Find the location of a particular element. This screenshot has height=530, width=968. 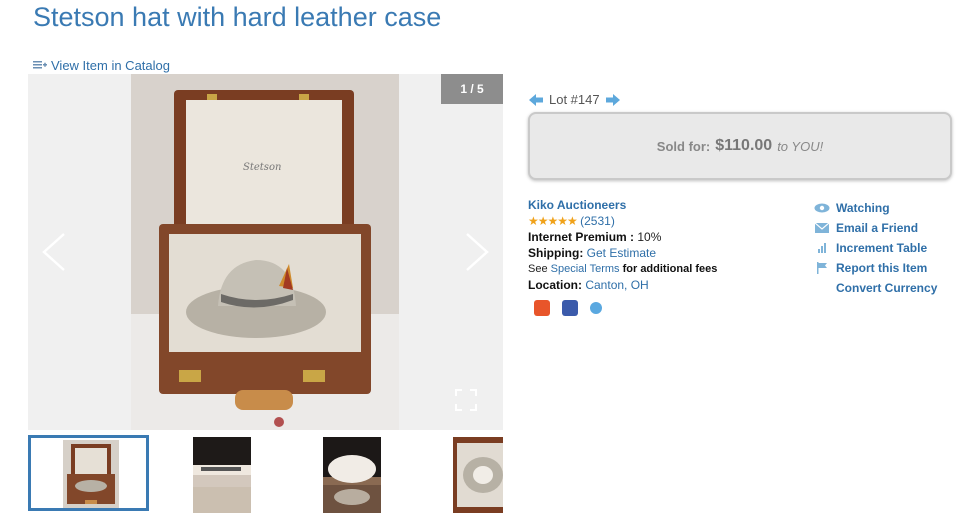

terms-suffix: for additional fees is located at coordinates (670, 269).